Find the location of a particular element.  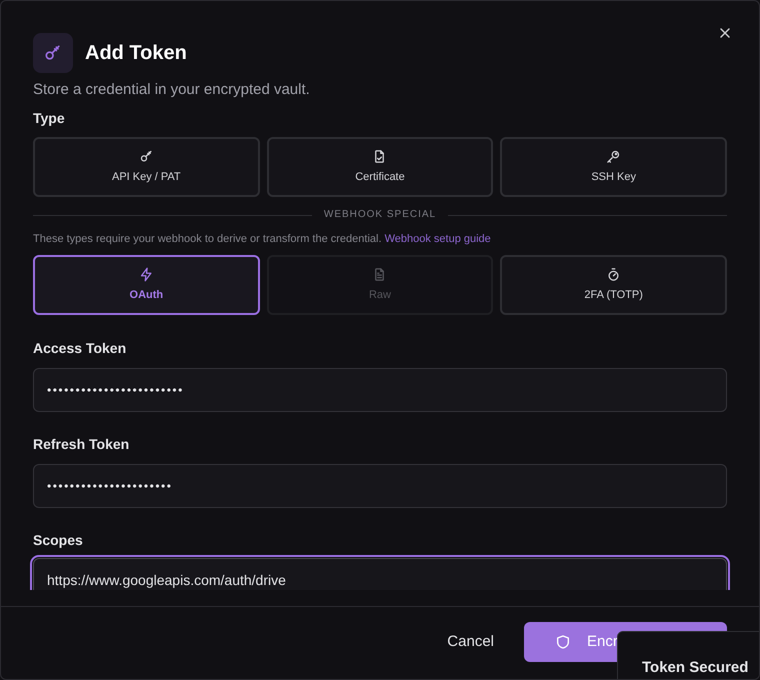

dialog-title: Add Token is located at coordinates (136, 53).